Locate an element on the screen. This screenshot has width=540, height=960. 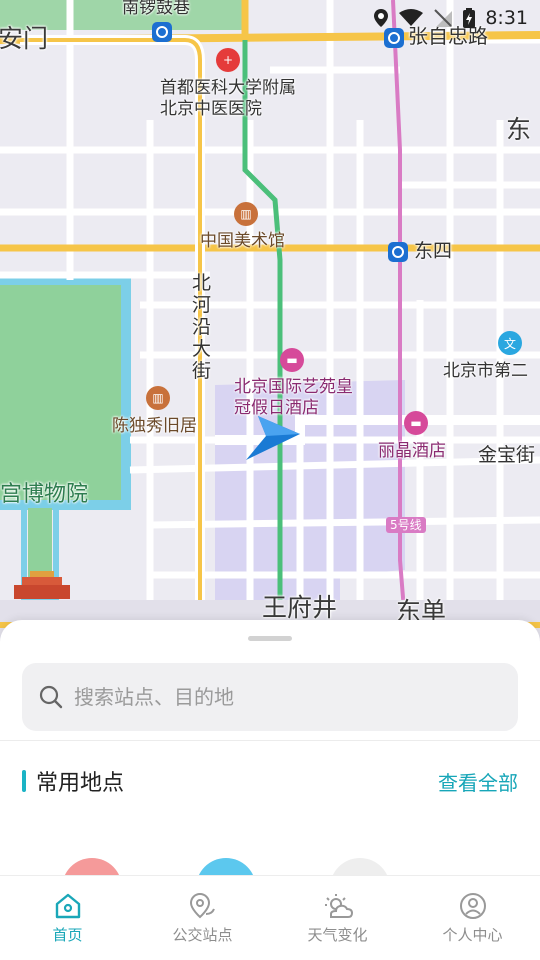
tab-weather: 天气变化 is located at coordinates (337, 918).